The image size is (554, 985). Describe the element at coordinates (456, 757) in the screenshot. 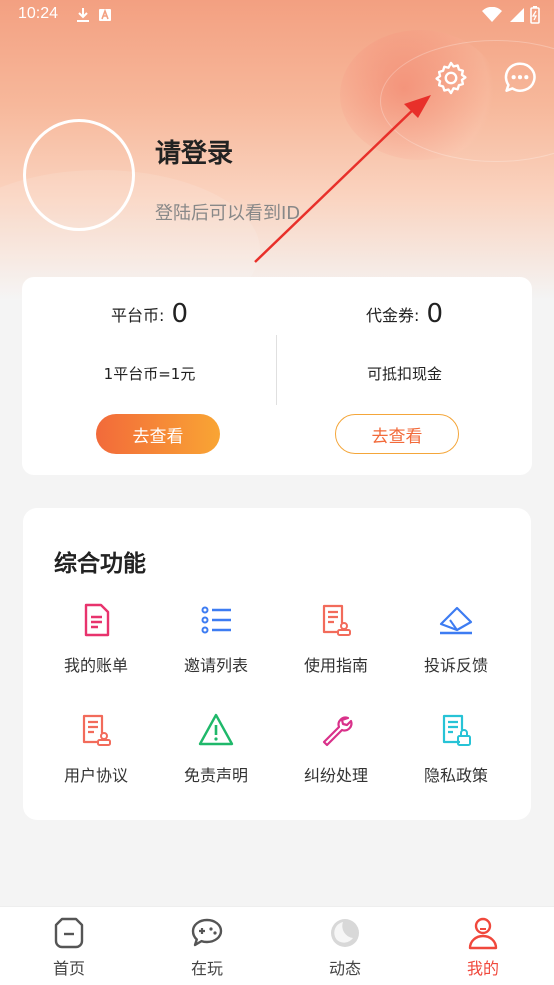

I see `function-item-privacy: 隐私政策` at that location.